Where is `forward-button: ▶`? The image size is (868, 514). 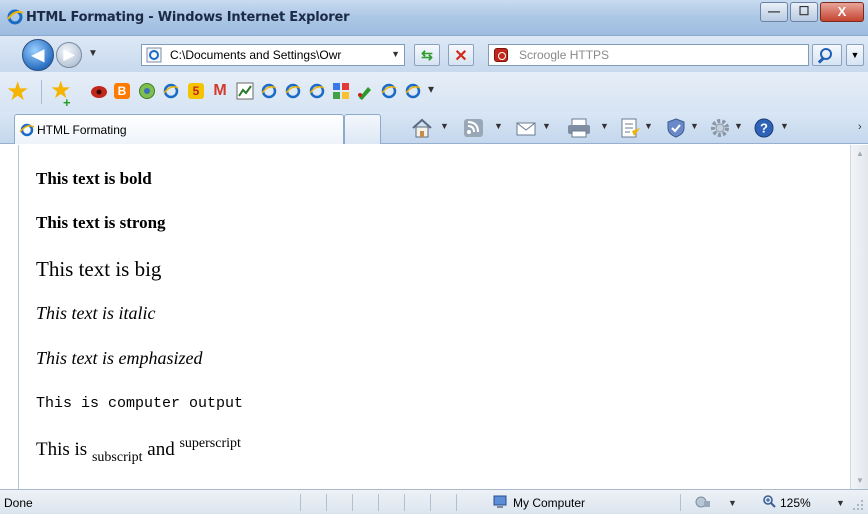 forward-button: ▶ is located at coordinates (69, 55).